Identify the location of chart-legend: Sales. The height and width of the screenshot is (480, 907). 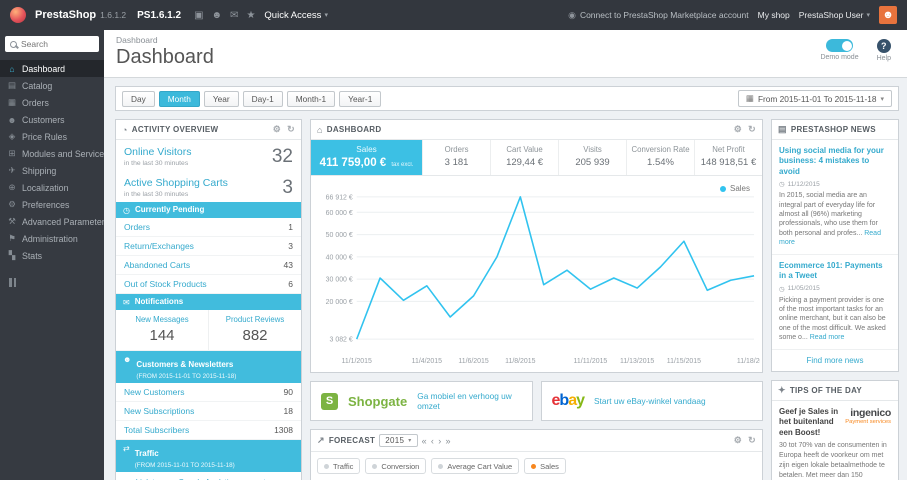
(734, 188).